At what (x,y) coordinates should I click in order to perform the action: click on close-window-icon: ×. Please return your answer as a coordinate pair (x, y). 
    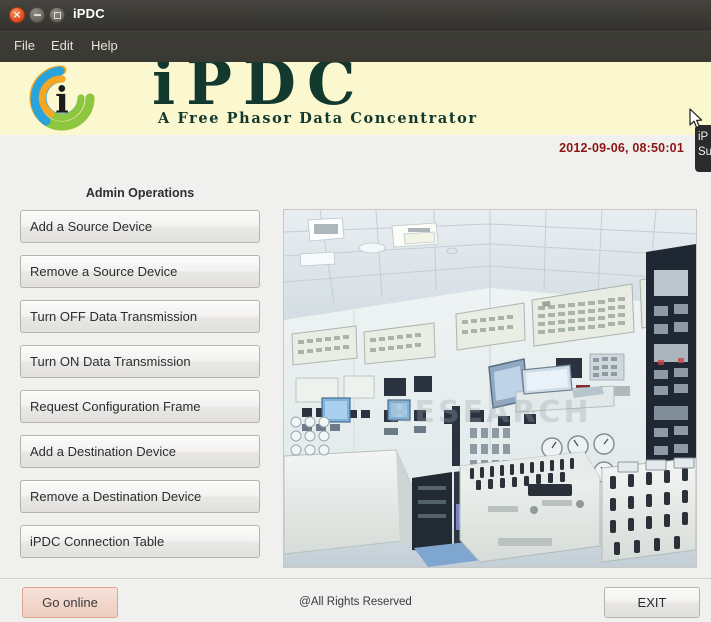
    Looking at the image, I should click on (17, 15).